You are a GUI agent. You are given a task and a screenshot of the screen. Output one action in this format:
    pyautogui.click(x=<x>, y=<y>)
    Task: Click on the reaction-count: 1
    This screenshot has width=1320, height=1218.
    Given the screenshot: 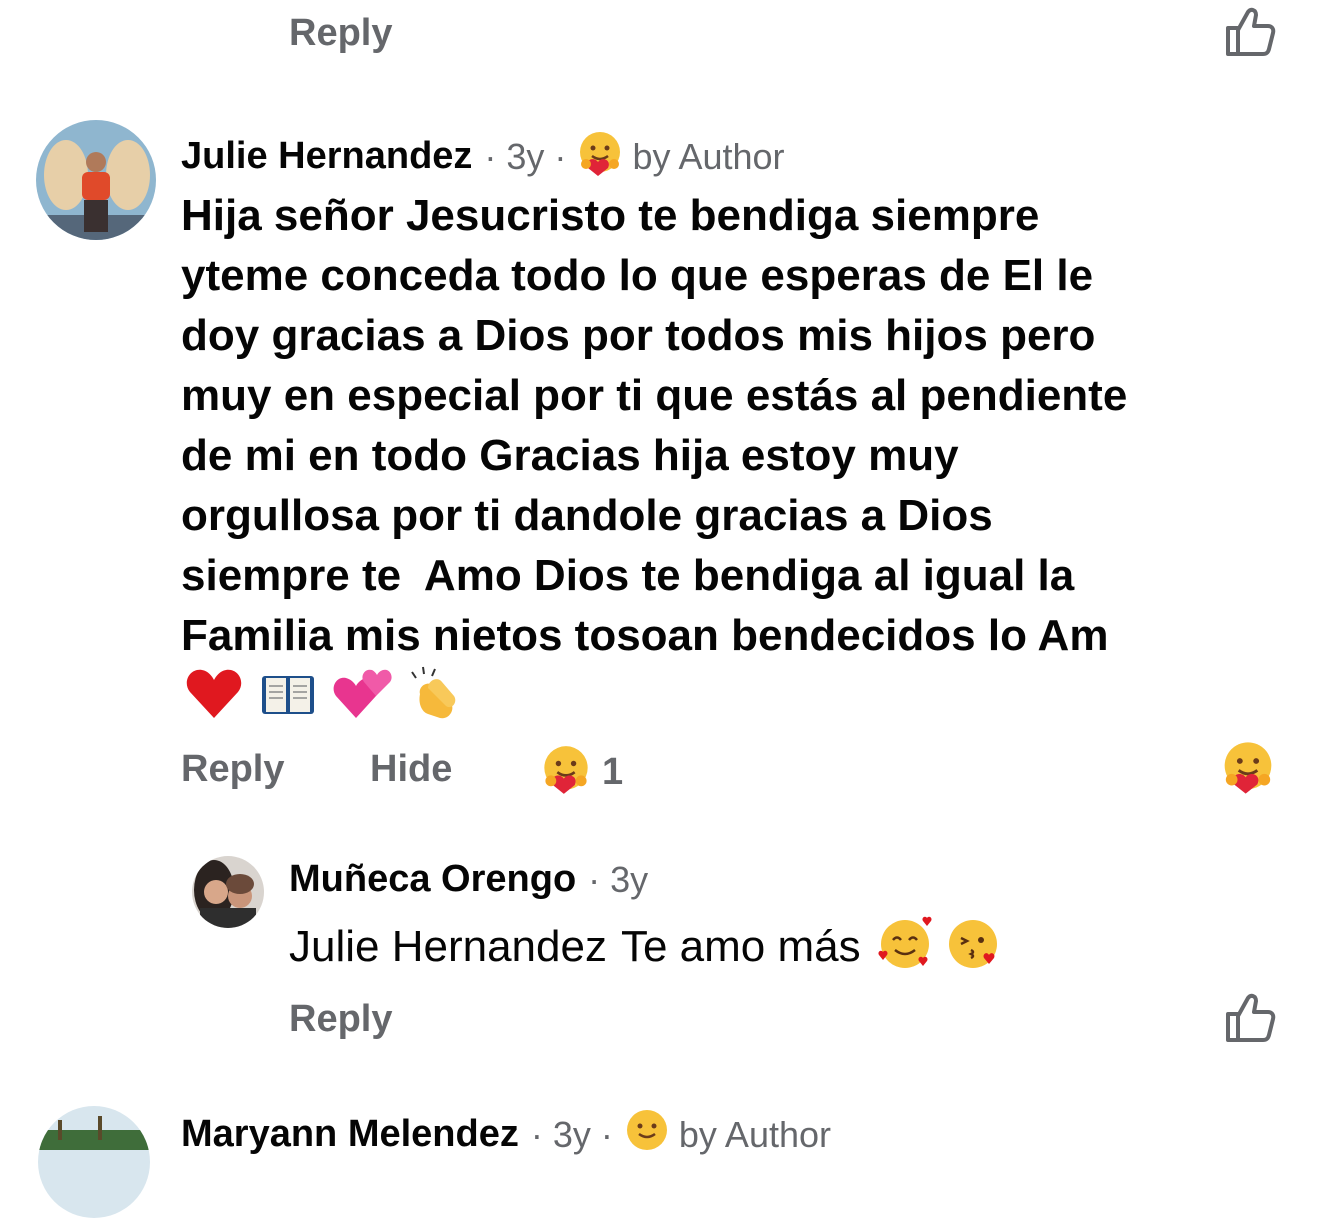 What is the action you would take?
    pyautogui.click(x=613, y=772)
    